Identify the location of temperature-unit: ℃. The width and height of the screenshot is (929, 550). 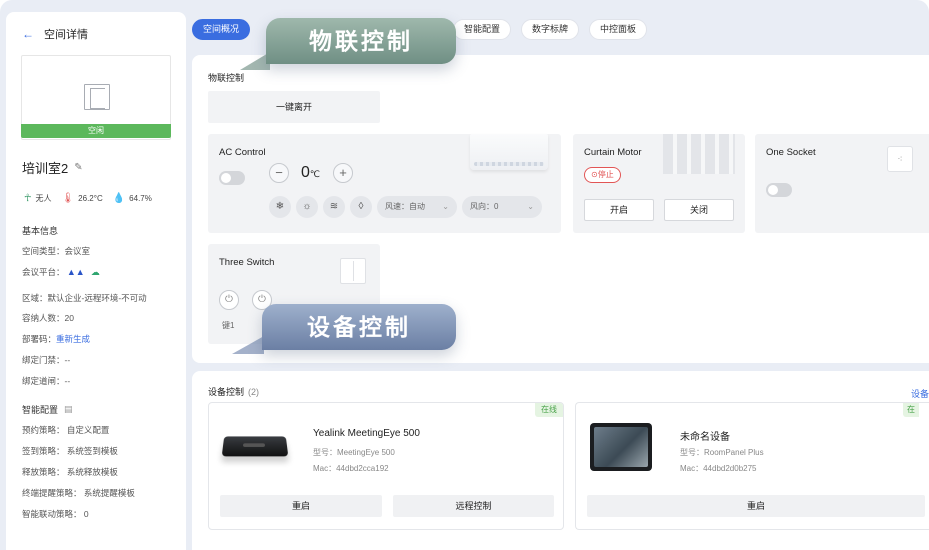
(315, 174).